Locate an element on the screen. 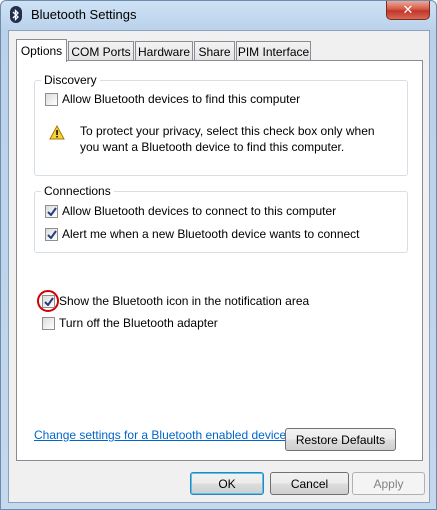 The width and height of the screenshot is (437, 510). alert-new-checkbox is located at coordinates (51, 234).